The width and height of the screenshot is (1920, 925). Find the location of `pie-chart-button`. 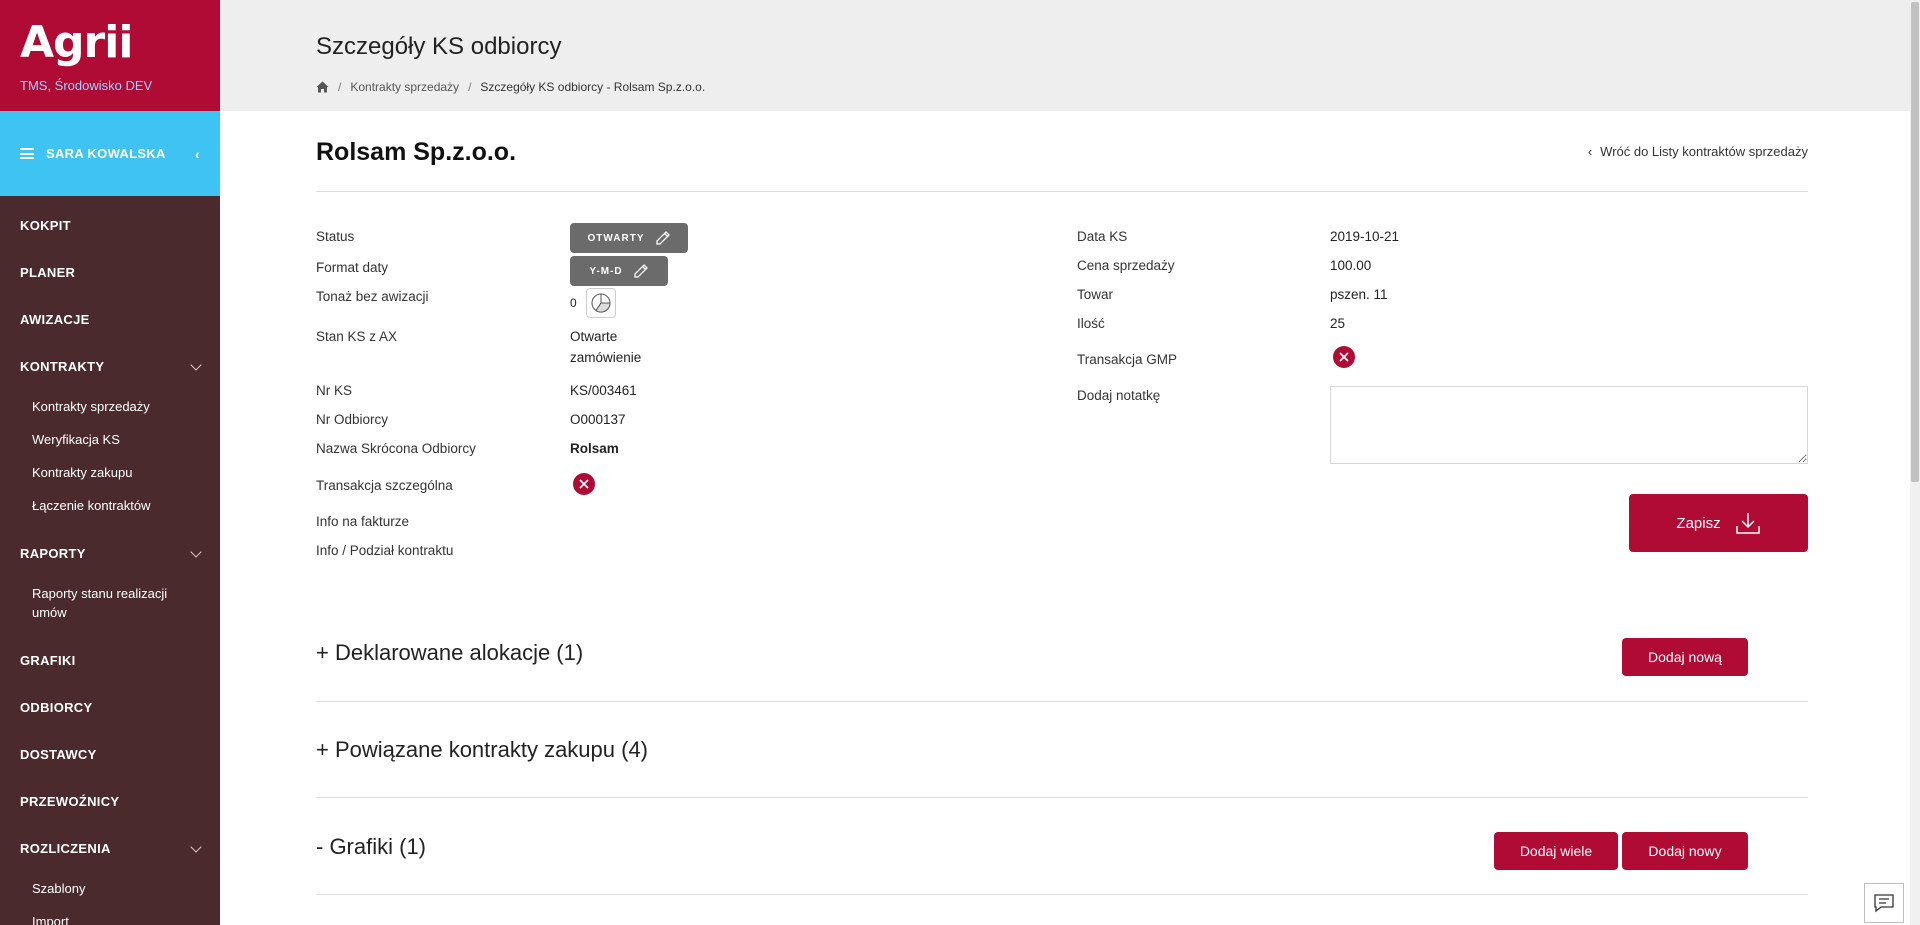

pie-chart-button is located at coordinates (601, 303).